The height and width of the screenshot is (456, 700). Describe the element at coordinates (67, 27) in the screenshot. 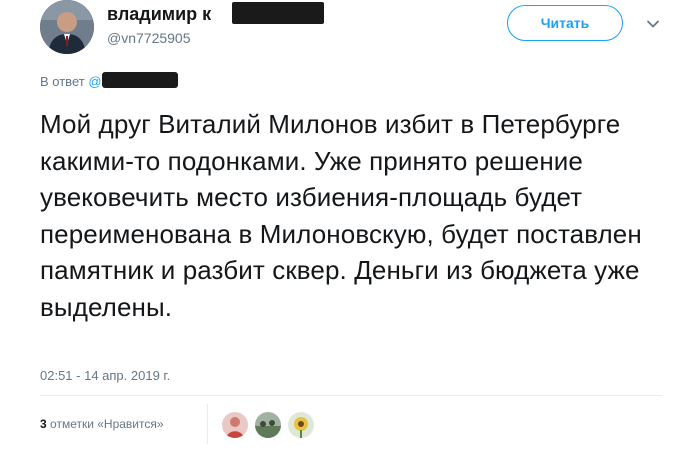

I see `author-avatar` at that location.